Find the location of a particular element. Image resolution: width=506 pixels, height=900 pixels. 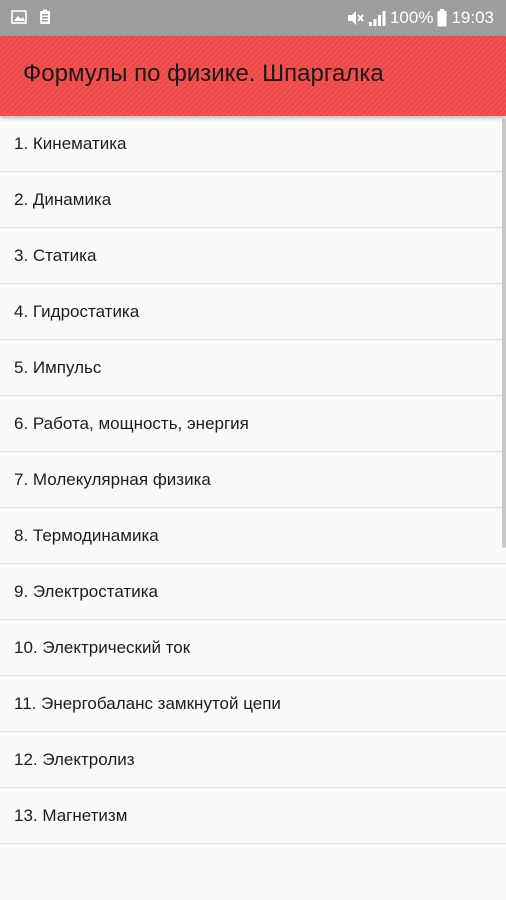

list-item-electrolysis: 12. Электролиз is located at coordinates (253, 760).